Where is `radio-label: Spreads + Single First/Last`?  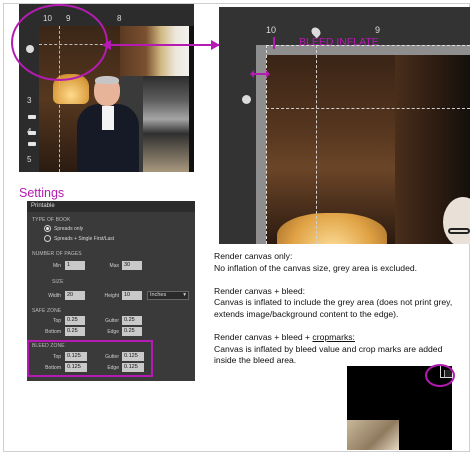
radio-label: Spreads + Single First/Last is located at coordinates (84, 239).